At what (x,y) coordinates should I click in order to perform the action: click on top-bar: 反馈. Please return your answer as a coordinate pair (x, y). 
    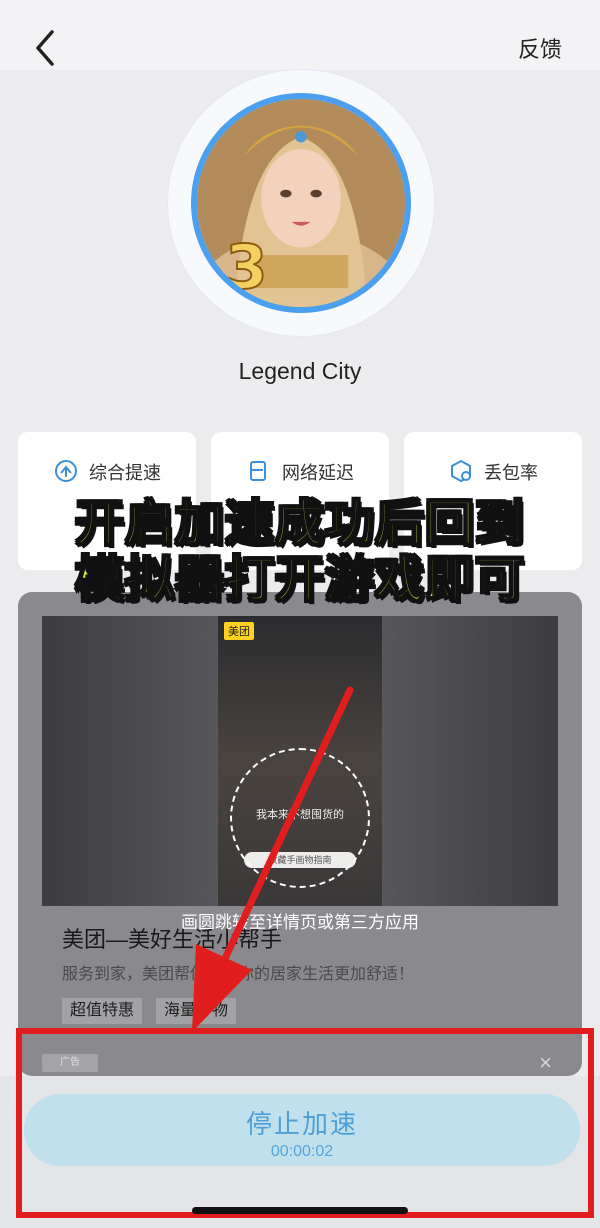
    Looking at the image, I should click on (300, 35).